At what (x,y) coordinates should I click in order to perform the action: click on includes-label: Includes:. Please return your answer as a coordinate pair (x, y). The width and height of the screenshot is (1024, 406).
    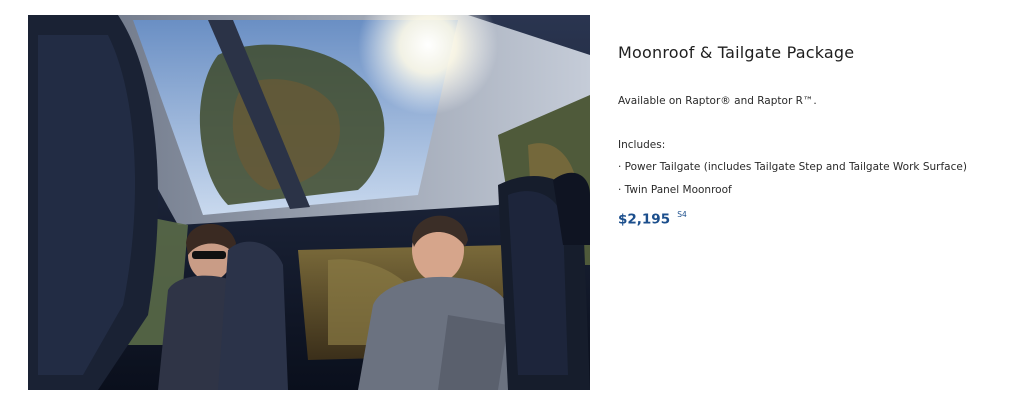
    Looking at the image, I should click on (642, 145).